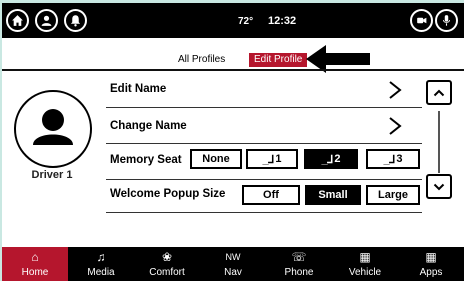 Image resolution: width=464 pixels, height=281 pixels. I want to click on edit-name-row: Edit Name, so click(138, 89).